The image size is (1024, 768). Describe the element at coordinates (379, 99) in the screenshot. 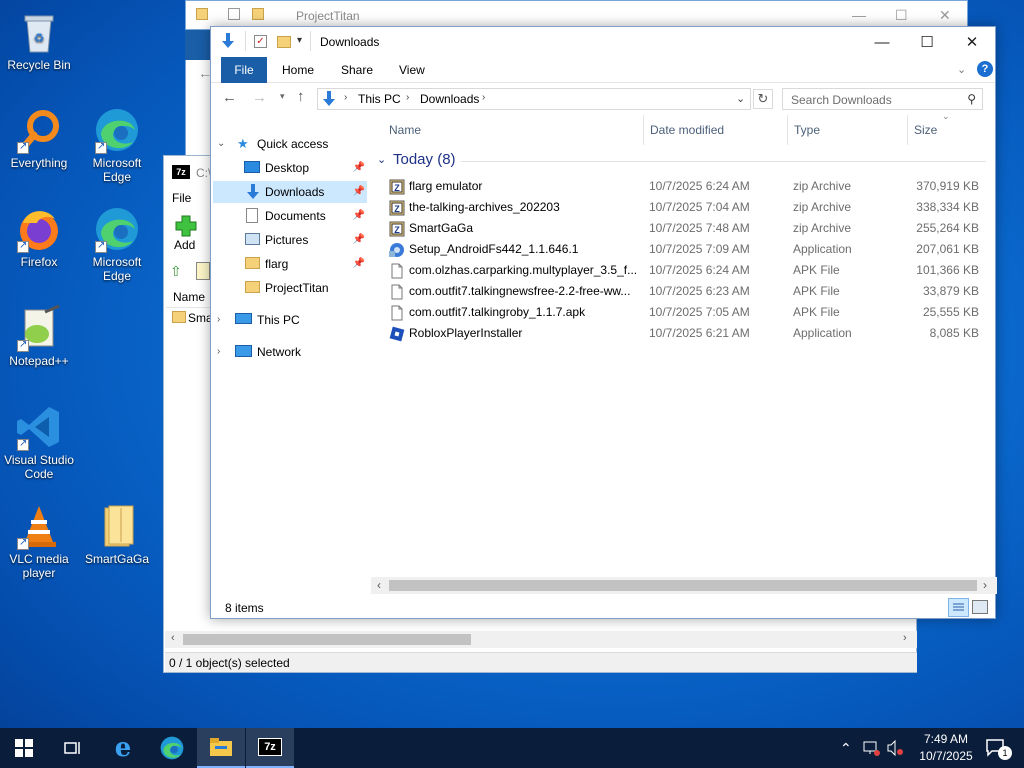

I see `breadcrumb-this-pc: This PC` at that location.